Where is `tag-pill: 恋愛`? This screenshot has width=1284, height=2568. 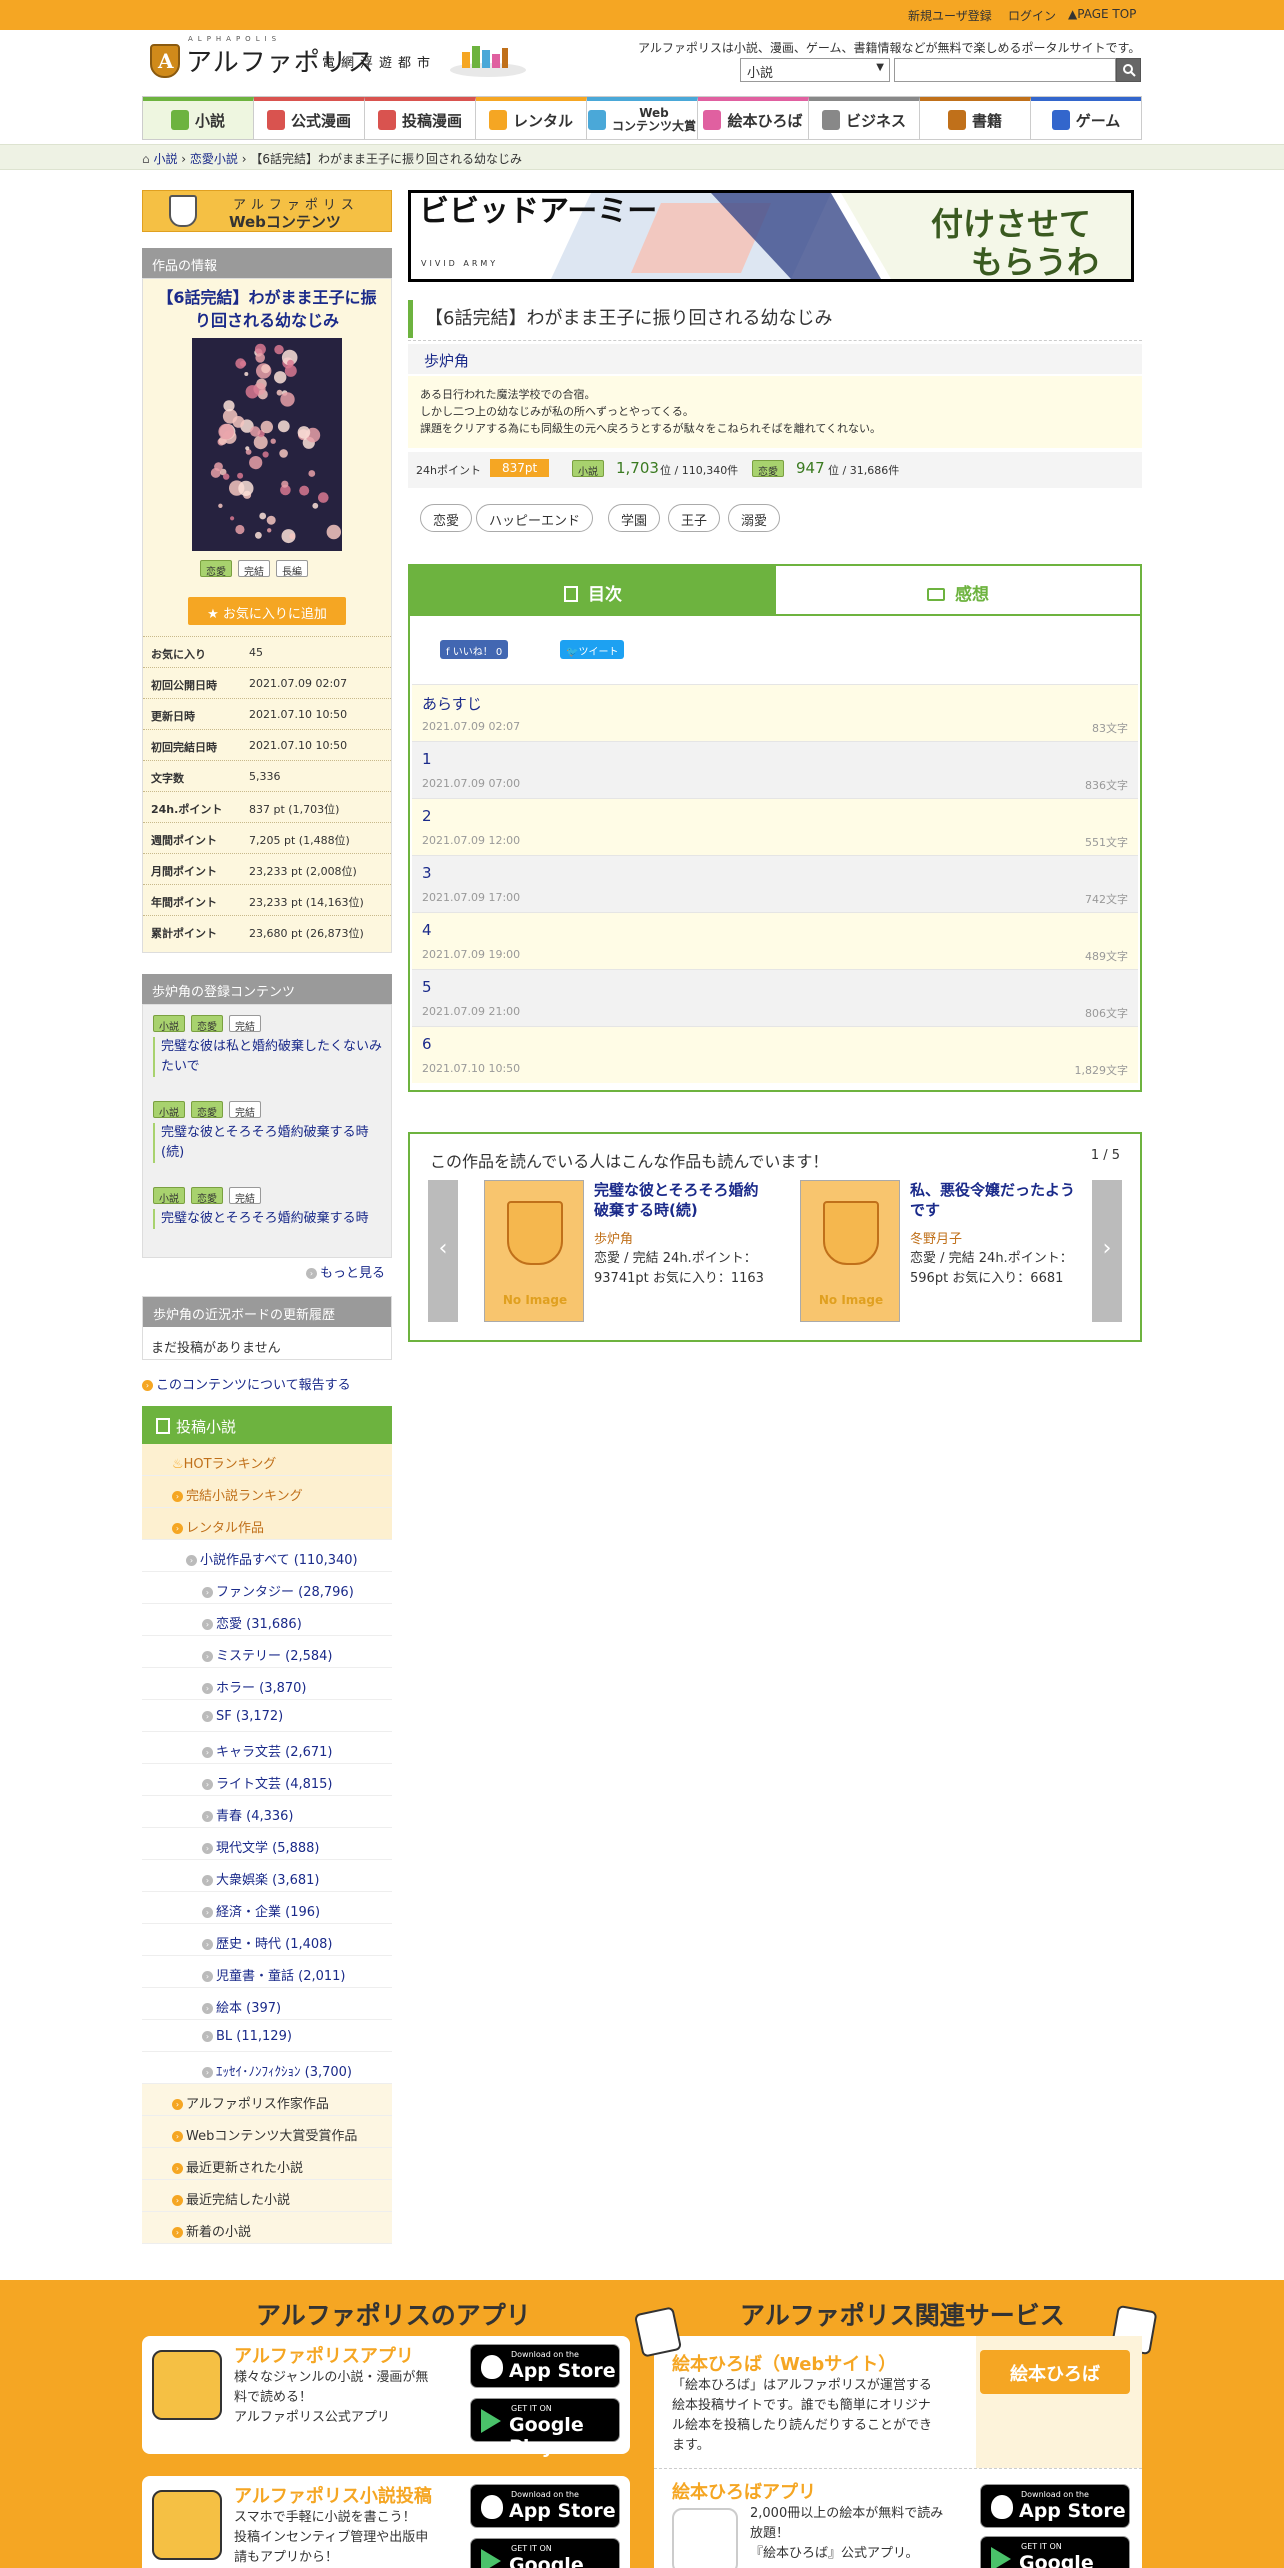
tag-pill: 恋愛 is located at coordinates (446, 518).